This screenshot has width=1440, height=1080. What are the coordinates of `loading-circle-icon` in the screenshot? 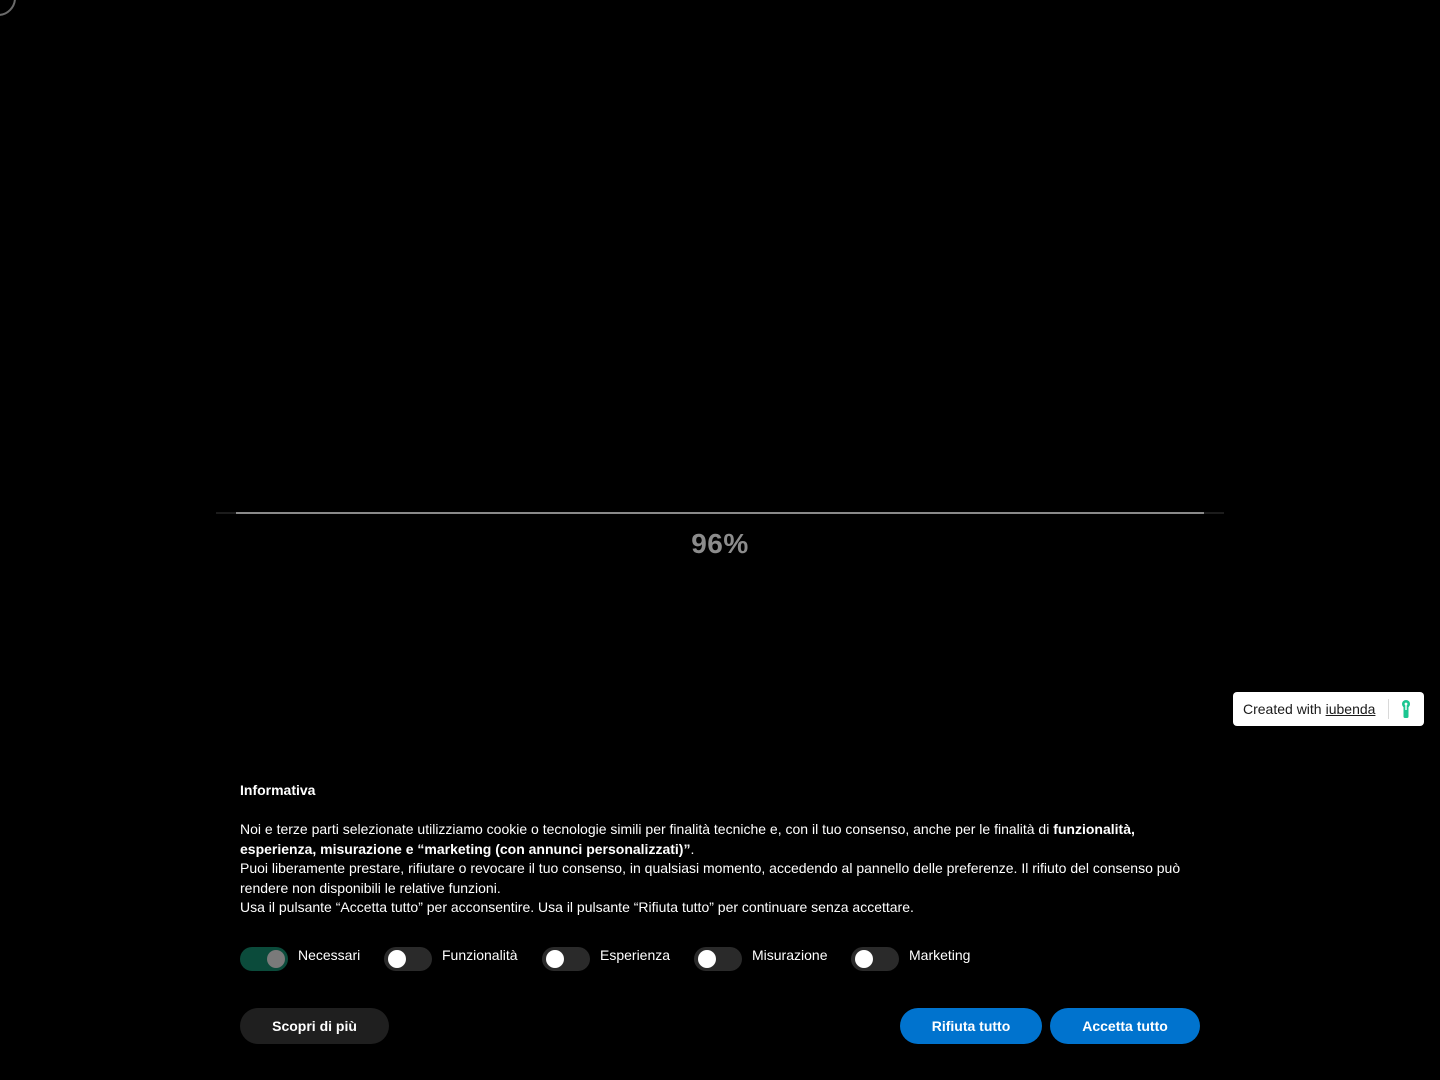 It's located at (8, 8).